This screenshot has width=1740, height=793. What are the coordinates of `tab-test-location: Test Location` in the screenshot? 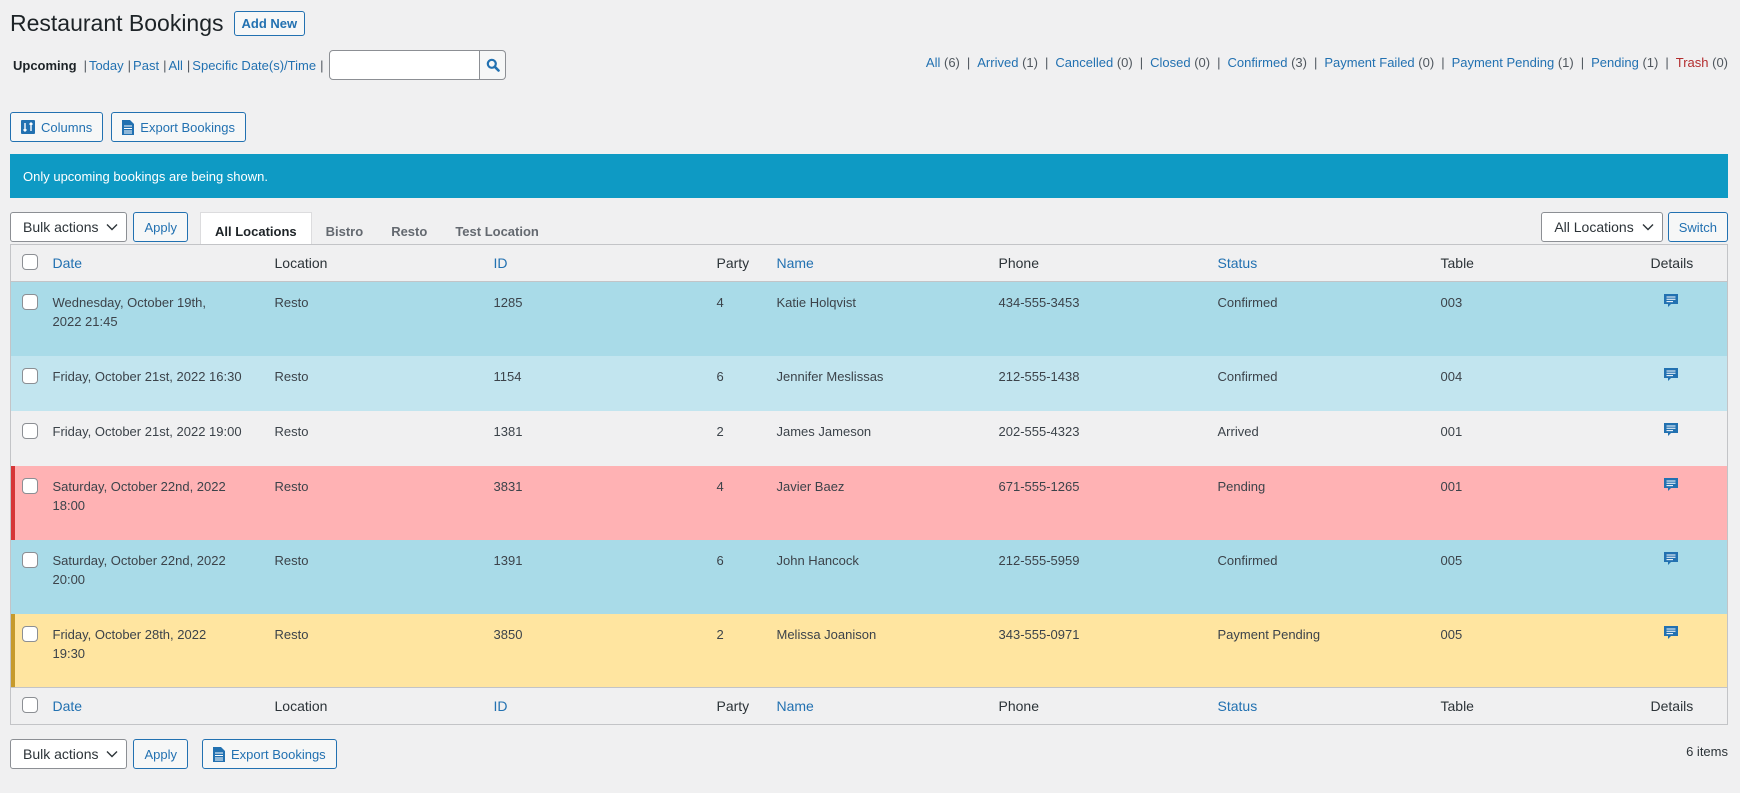 It's located at (497, 228).